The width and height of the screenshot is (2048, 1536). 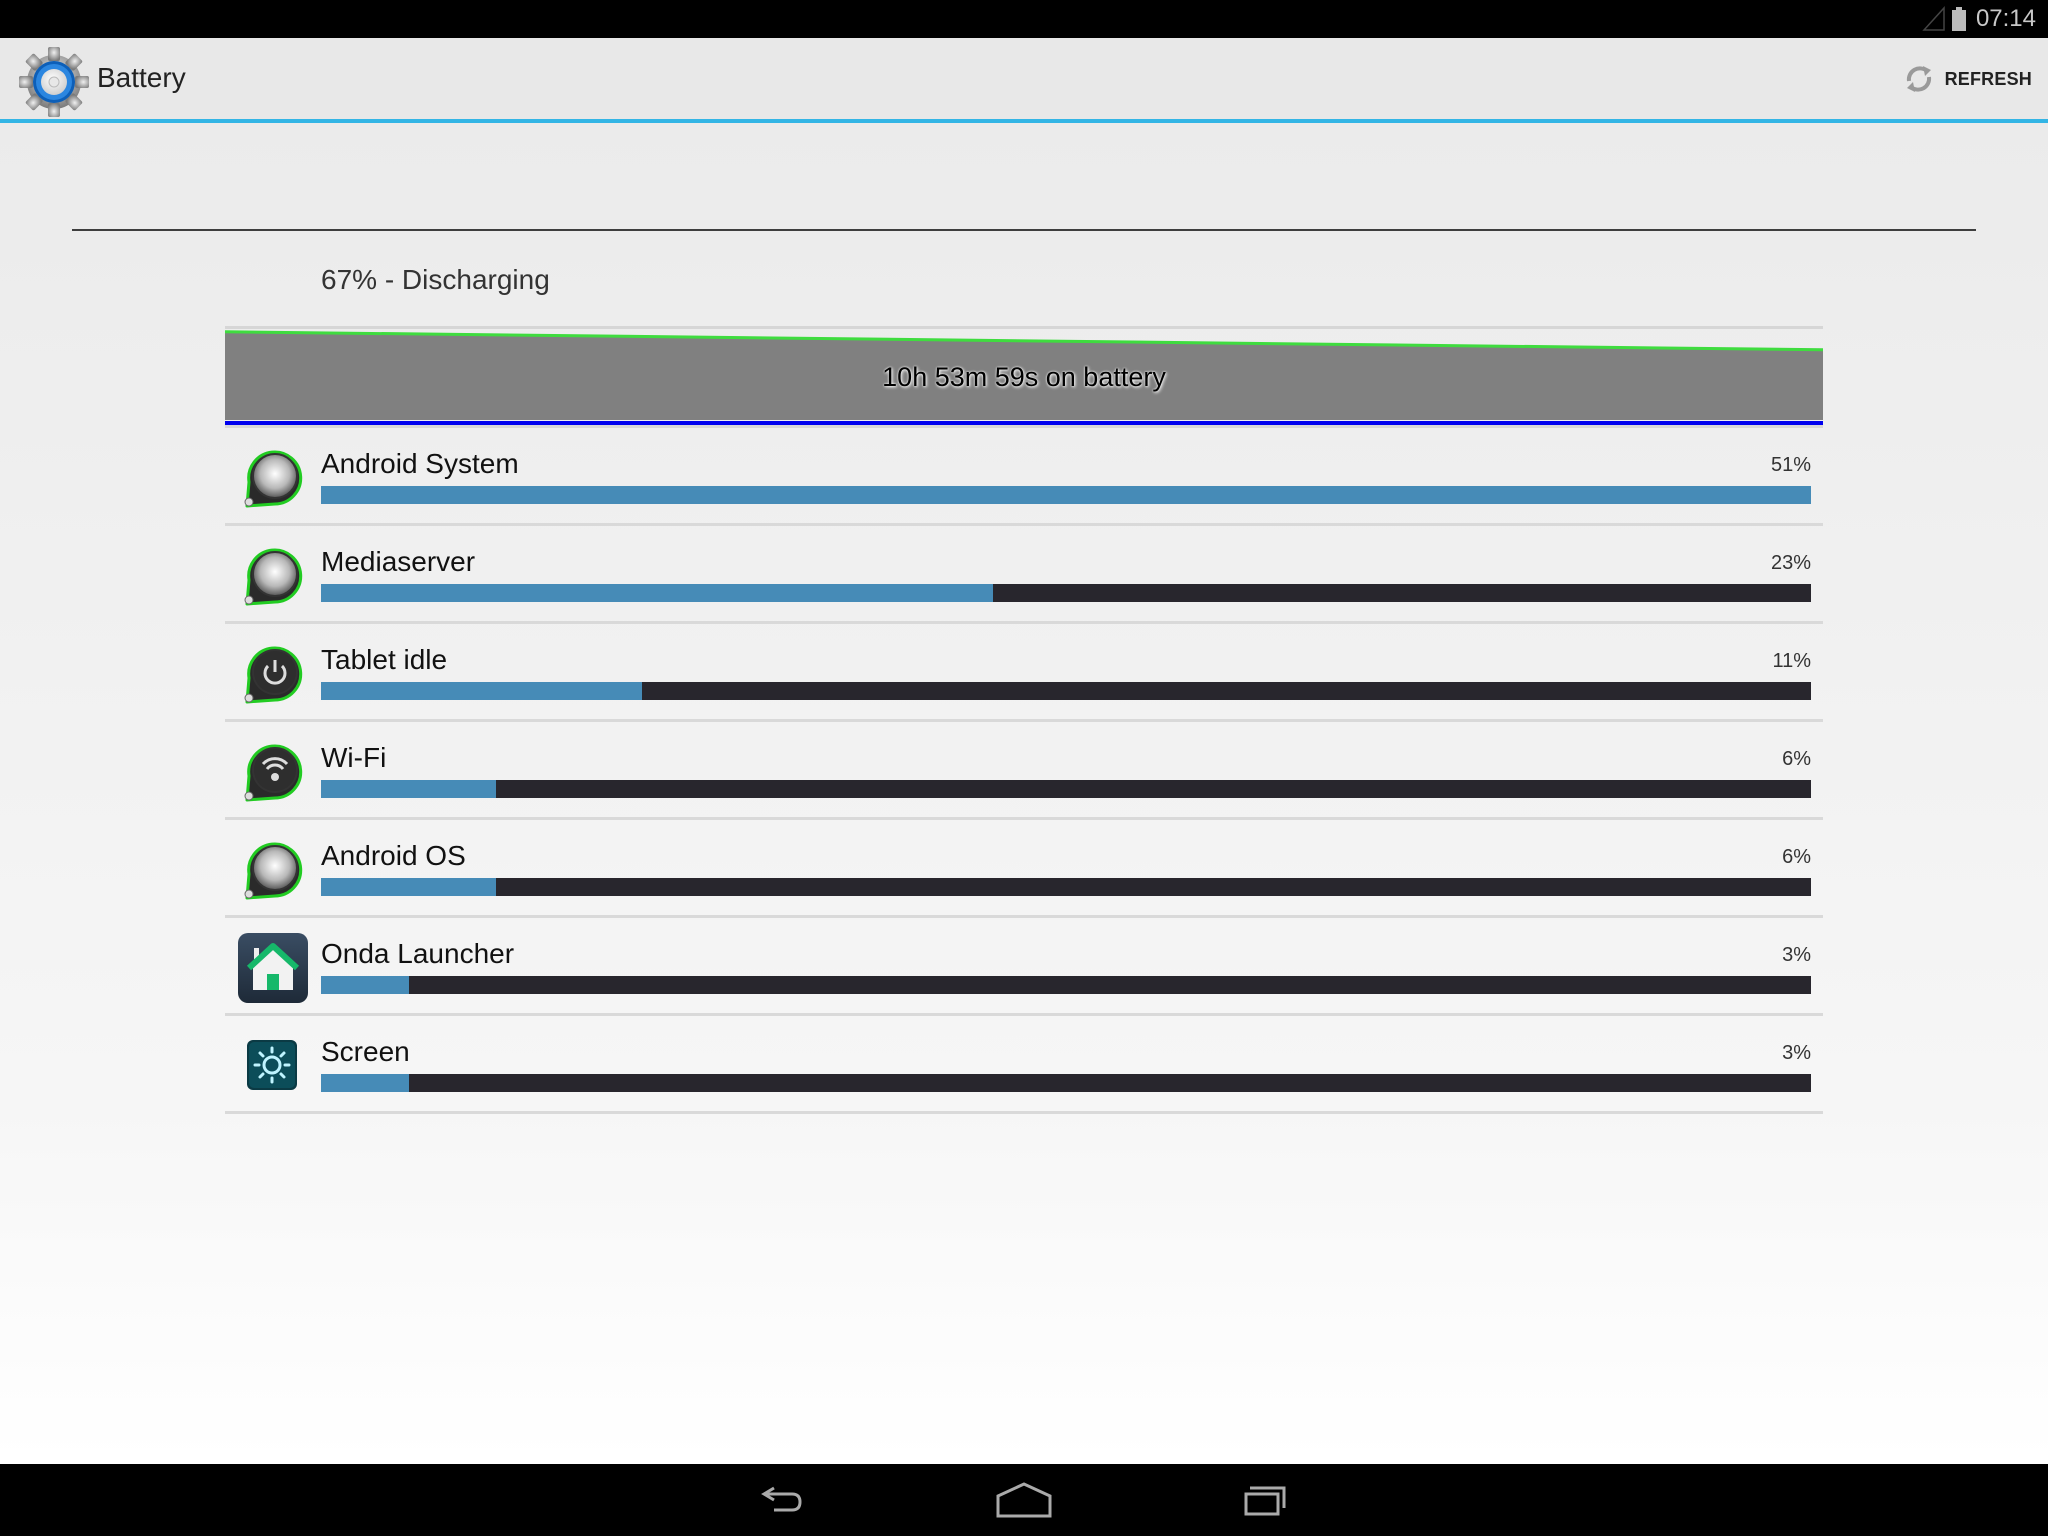 I want to click on battery-status-summary: 67% - Discharging, so click(x=435, y=279).